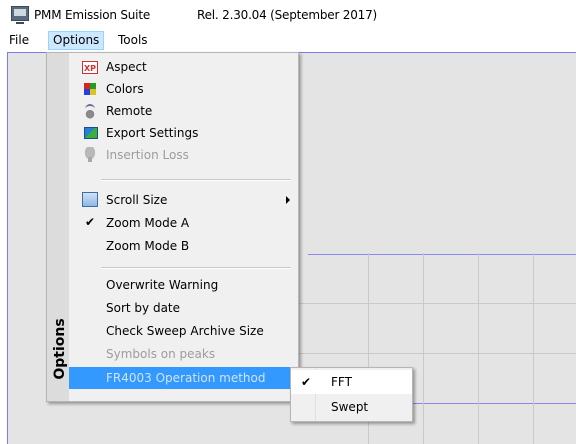 The height and width of the screenshot is (444, 576). What do you see at coordinates (20, 15) in the screenshot?
I see `monitor-icon` at bounding box center [20, 15].